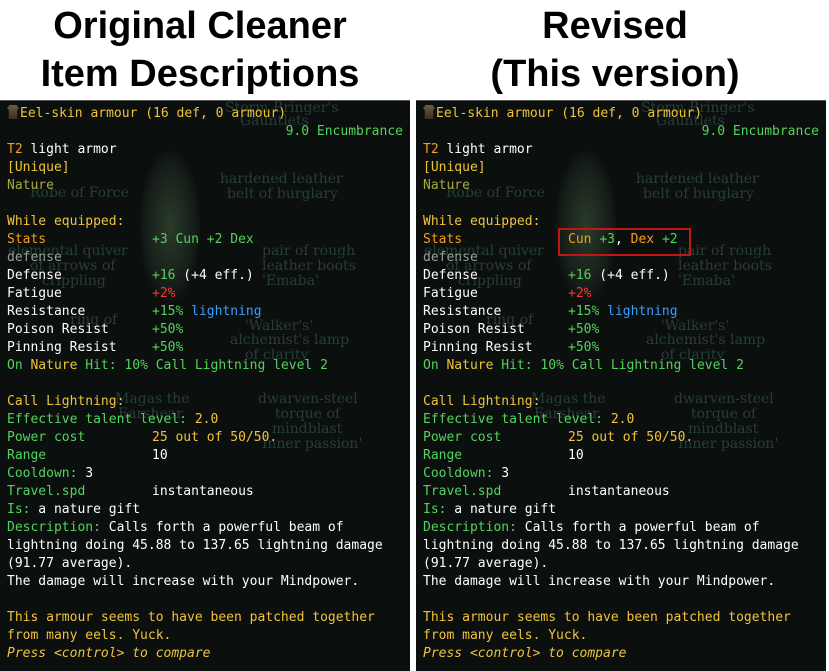 The width and height of the screenshot is (829, 671). I want to click on heading-original-line1: Original Cleaner, so click(200, 26).